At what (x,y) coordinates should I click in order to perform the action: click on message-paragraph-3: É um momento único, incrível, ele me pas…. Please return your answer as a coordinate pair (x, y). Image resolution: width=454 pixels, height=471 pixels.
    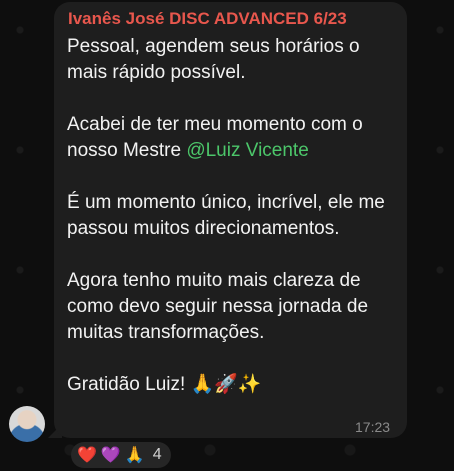
    Looking at the image, I should click on (226, 215).